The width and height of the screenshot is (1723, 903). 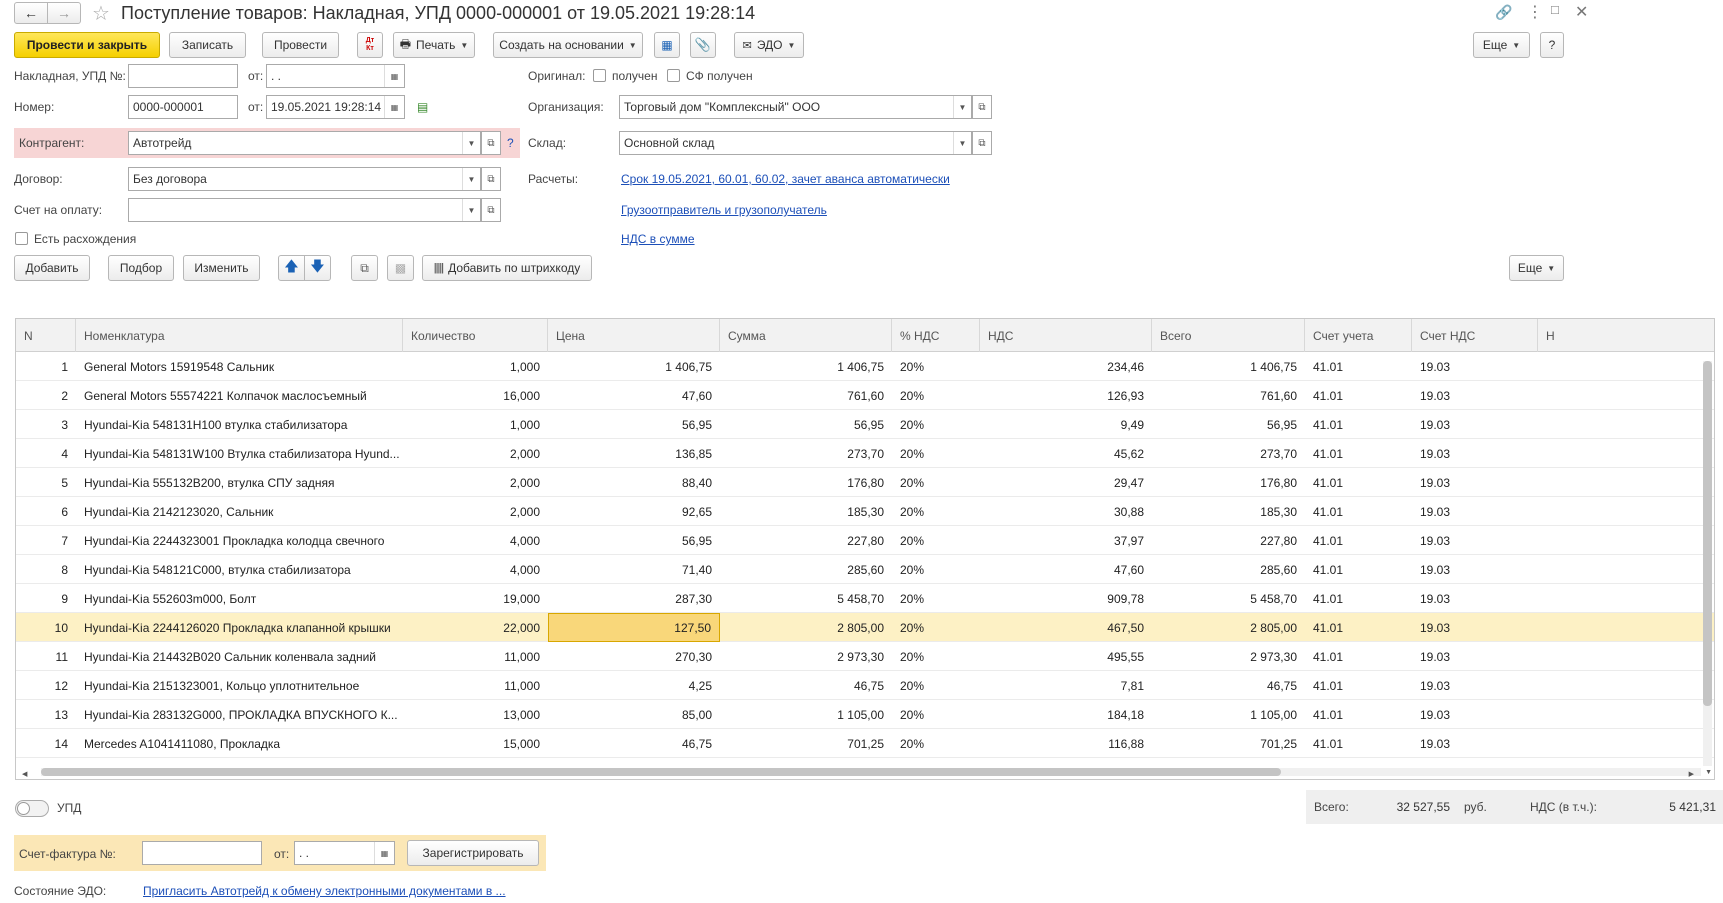 What do you see at coordinates (46, 511) in the screenshot?
I see `cell-n: 6` at bounding box center [46, 511].